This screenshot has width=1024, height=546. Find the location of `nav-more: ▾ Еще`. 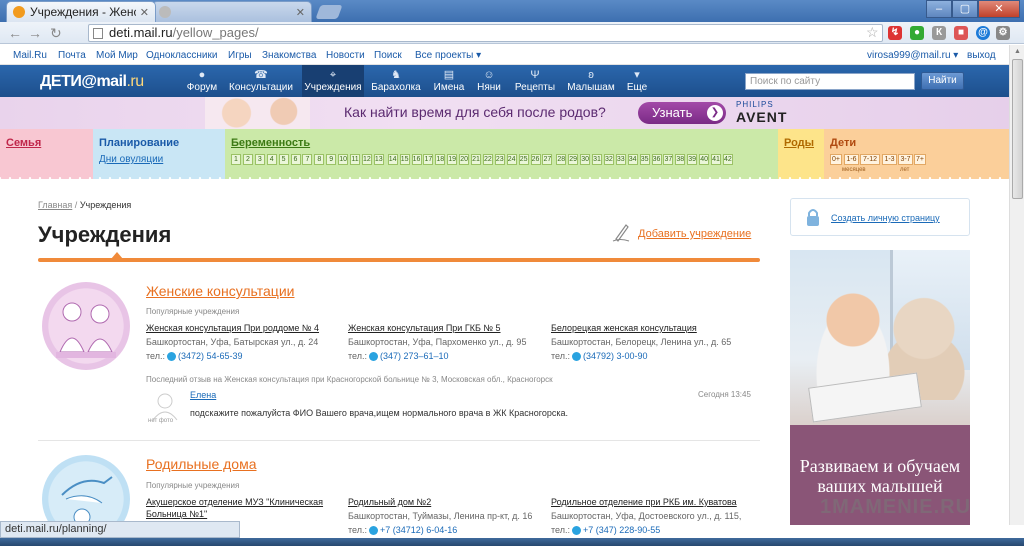

nav-more: ▾ Еще is located at coordinates (637, 82).